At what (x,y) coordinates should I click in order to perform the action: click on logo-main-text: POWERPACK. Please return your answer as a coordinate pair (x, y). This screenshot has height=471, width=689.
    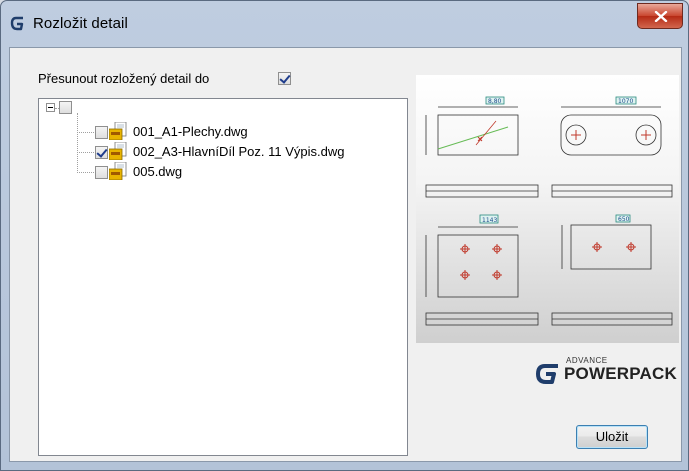
    Looking at the image, I should click on (620, 373).